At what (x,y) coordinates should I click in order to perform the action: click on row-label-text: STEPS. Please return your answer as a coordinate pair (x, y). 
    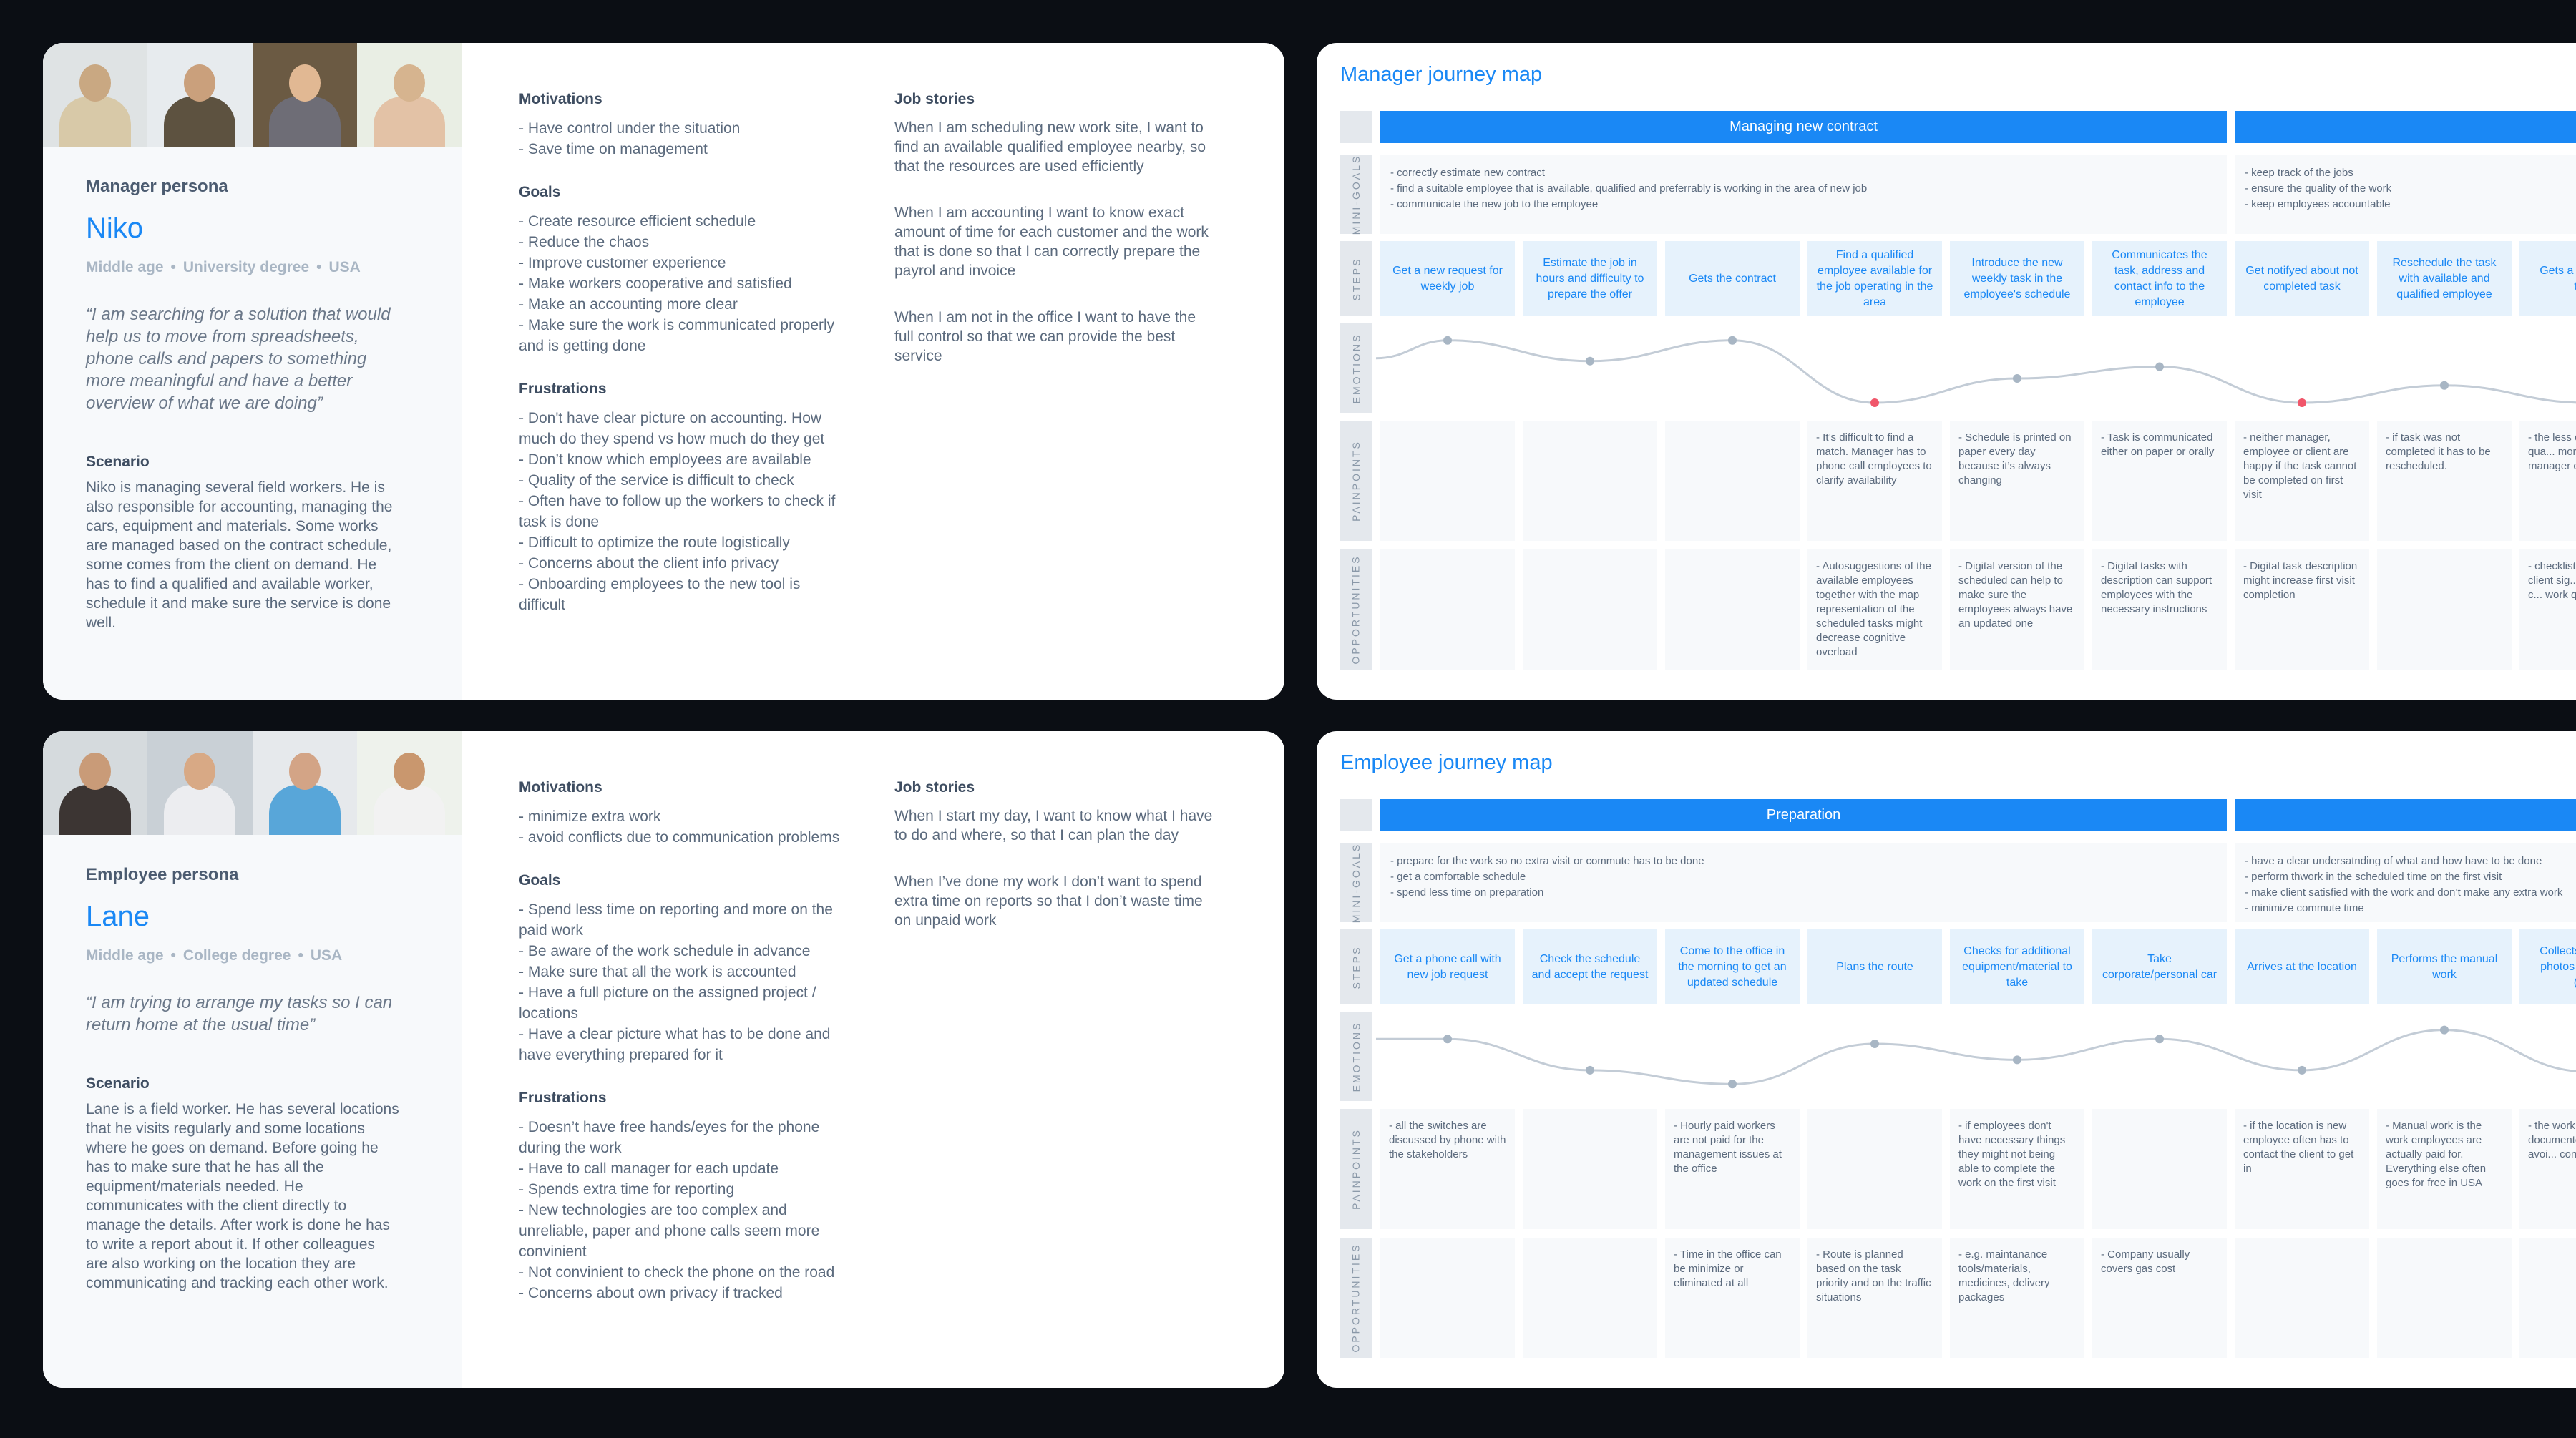
    Looking at the image, I should click on (1356, 967).